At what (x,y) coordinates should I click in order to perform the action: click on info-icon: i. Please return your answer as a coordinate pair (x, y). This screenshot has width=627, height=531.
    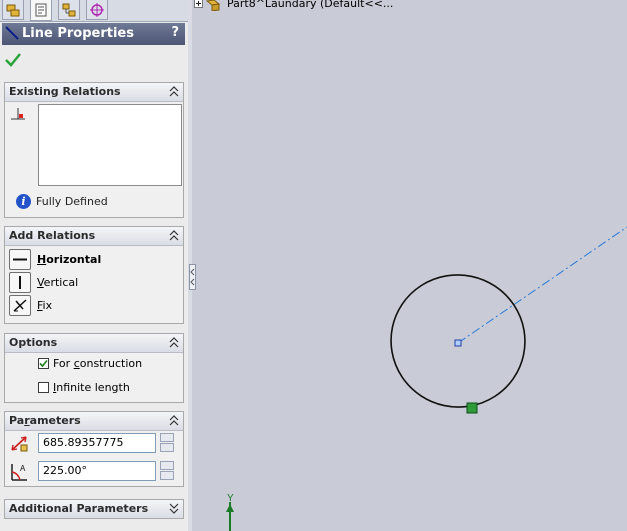
    Looking at the image, I should click on (23, 201).